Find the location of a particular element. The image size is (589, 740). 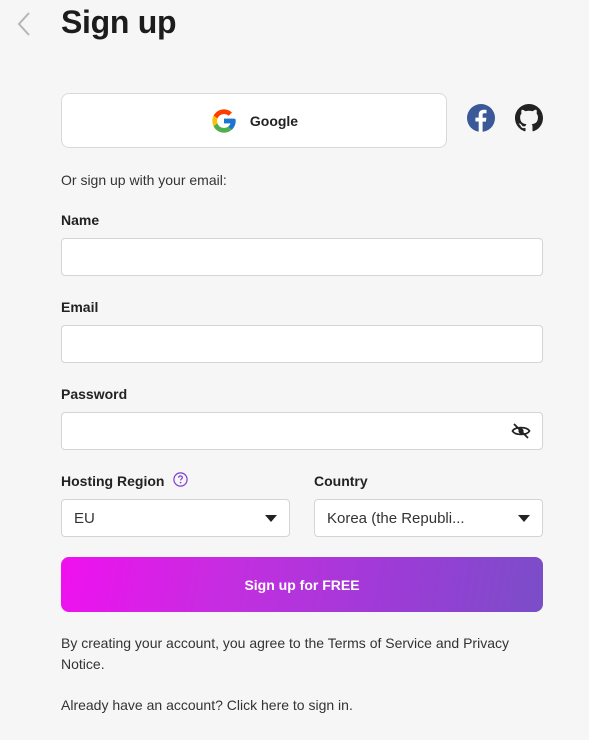

signin-prefix: Already have an account? is located at coordinates (144, 705).